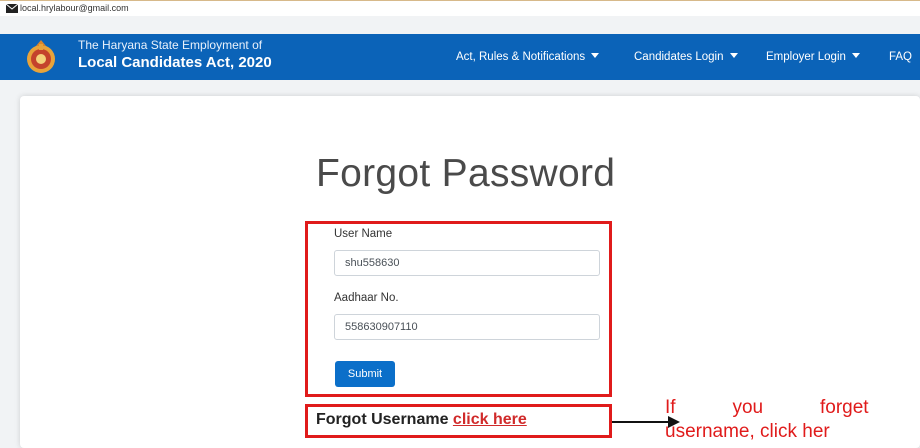 This screenshot has width=920, height=448. What do you see at coordinates (382, 419) in the screenshot?
I see `forgot-username-label: Forgot Username` at bounding box center [382, 419].